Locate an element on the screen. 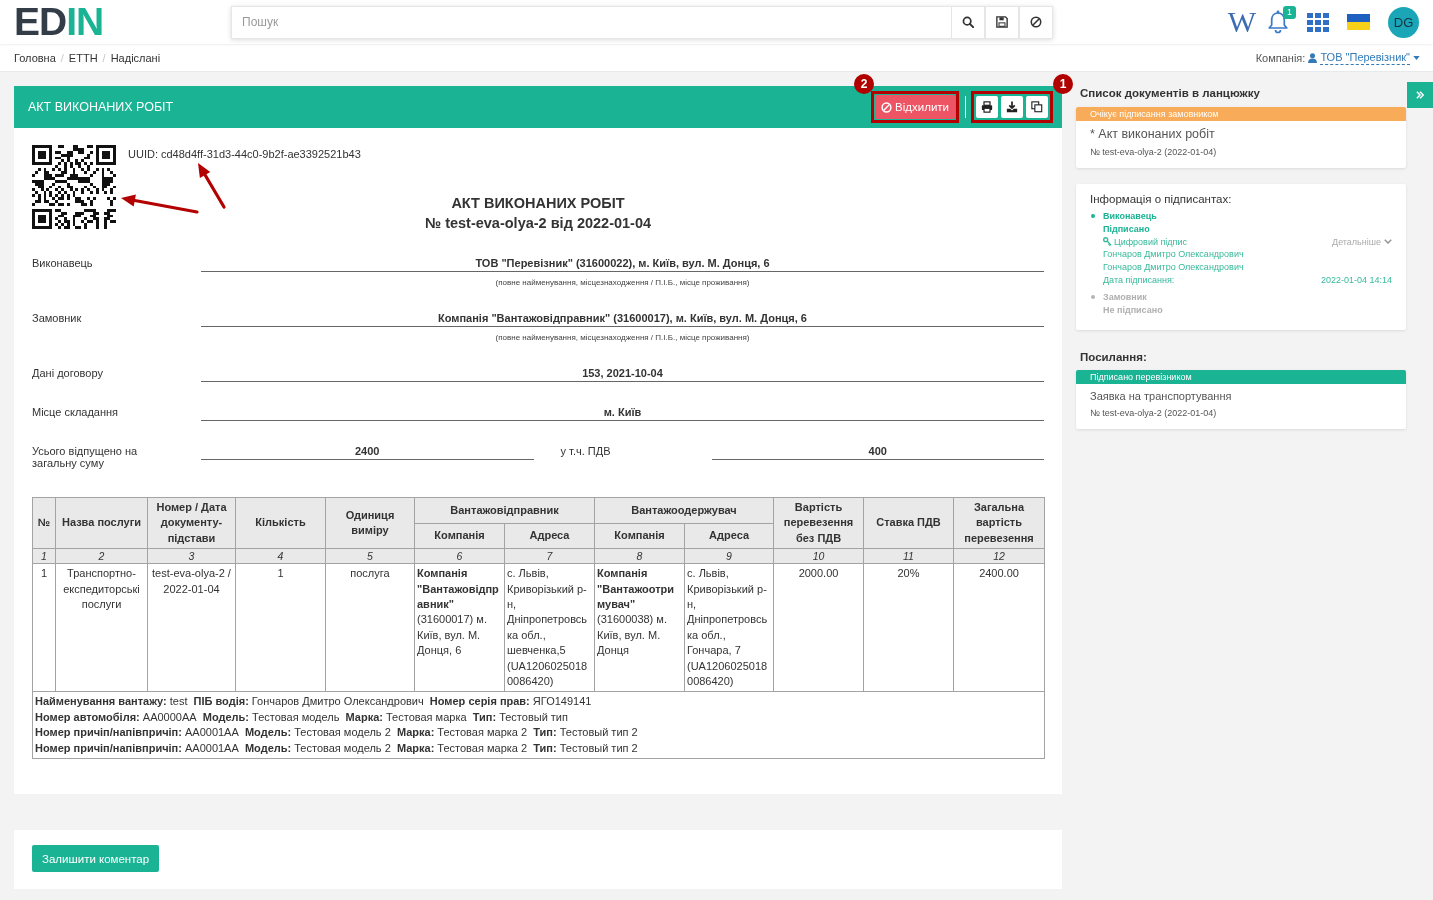 Image resolution: width=1433 pixels, height=900 pixels. table-cell: test-eva-olya-2 / 2022-01-04 is located at coordinates (191, 627).